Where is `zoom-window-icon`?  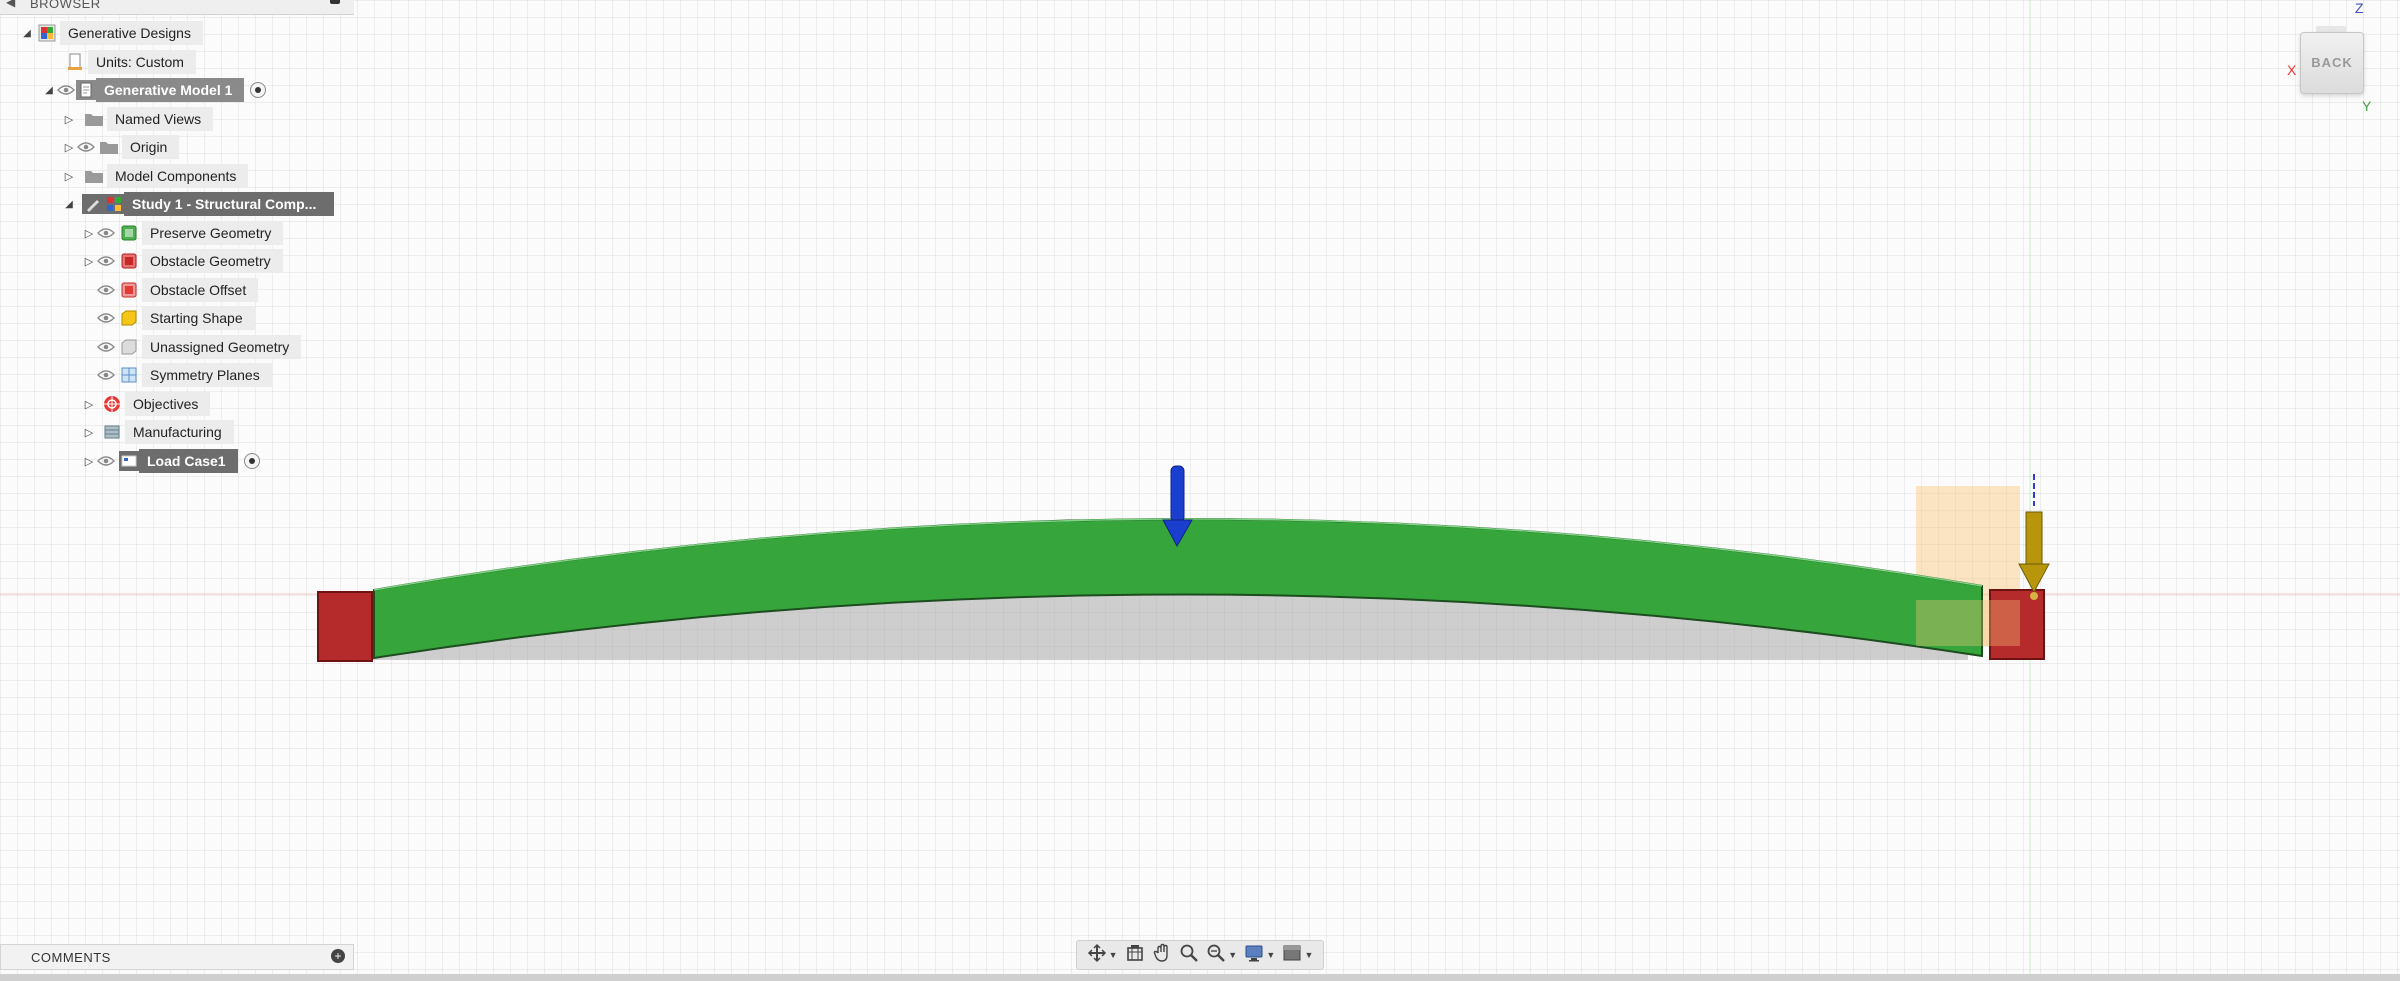 zoom-window-icon is located at coordinates (1216, 955).